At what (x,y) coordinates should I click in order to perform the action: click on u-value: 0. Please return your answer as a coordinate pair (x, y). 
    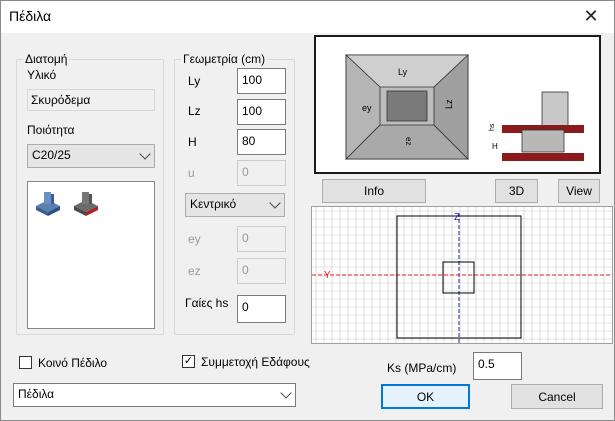
    Looking at the image, I should click on (245, 172).